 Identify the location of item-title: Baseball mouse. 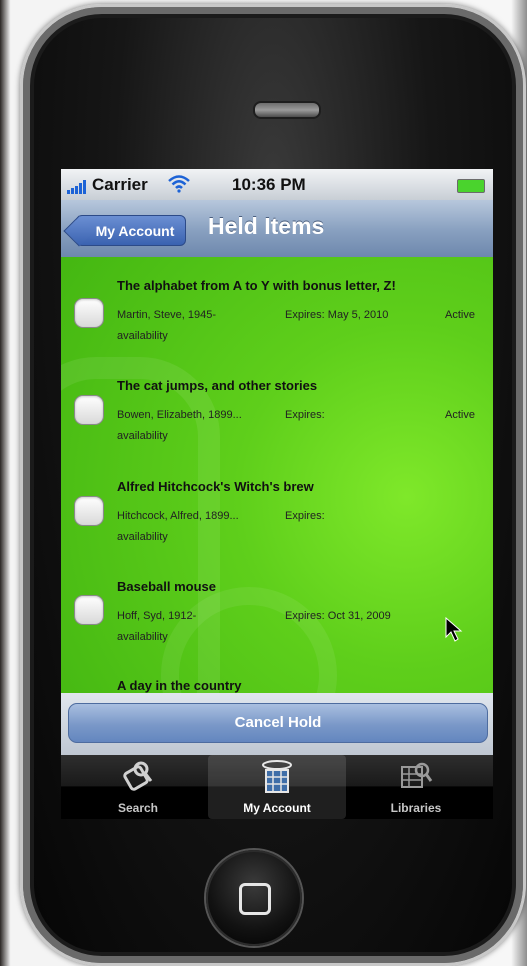
(166, 586).